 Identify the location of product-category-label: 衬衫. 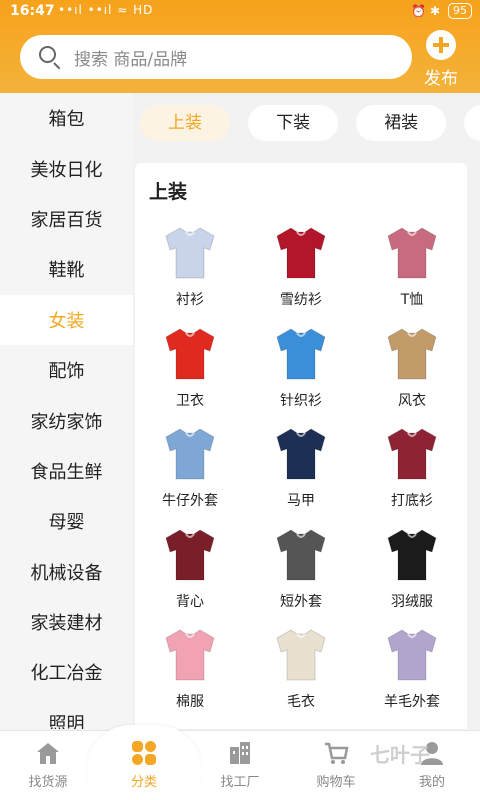
(190, 300).